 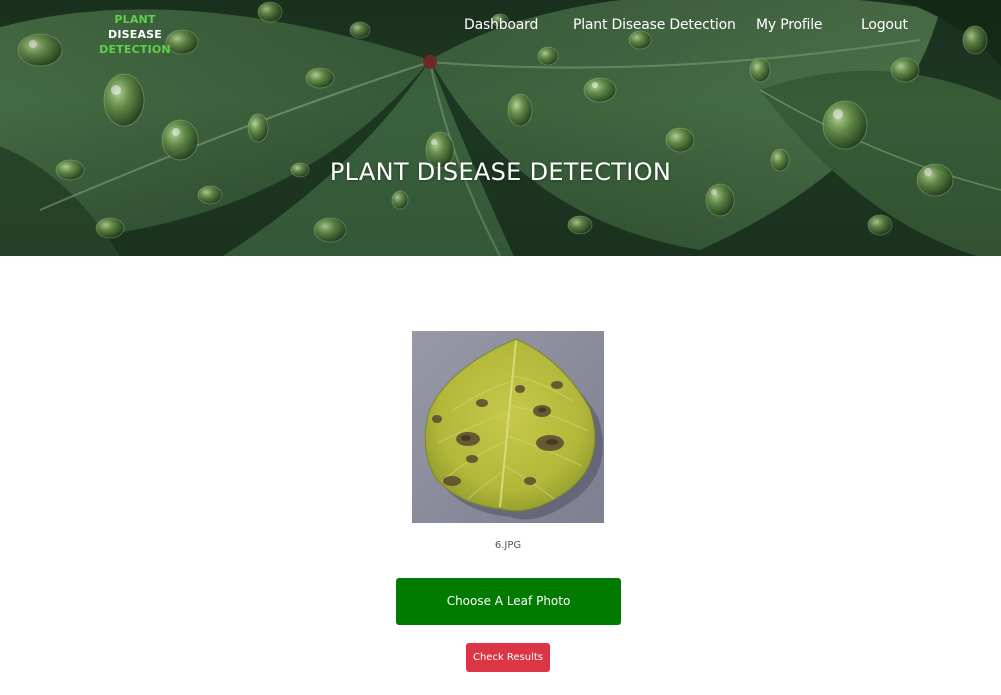 What do you see at coordinates (654, 27) in the screenshot?
I see `nav-plant-disease-detection: Plant Disease Detection` at bounding box center [654, 27].